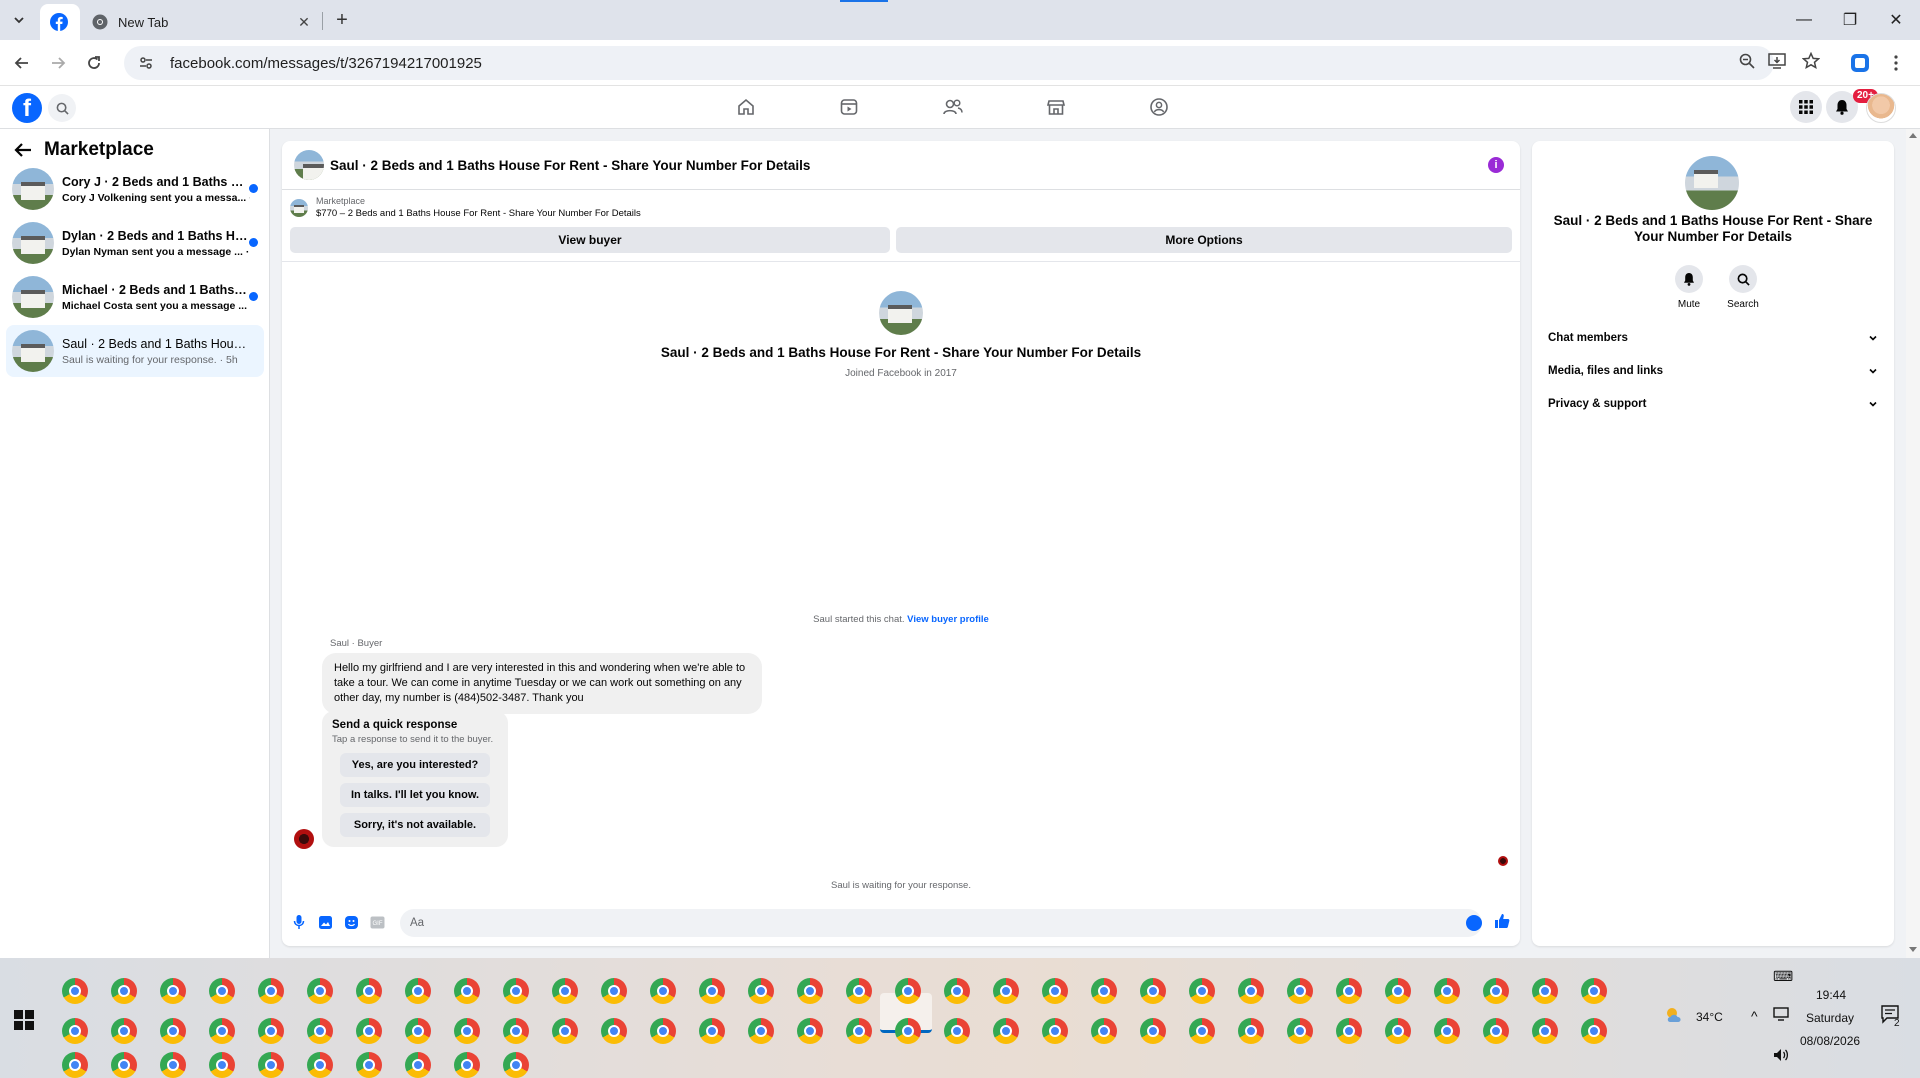 The height and width of the screenshot is (1078, 1920). Describe the element at coordinates (1804, 20) in the screenshot. I see `minimize-button: —` at that location.